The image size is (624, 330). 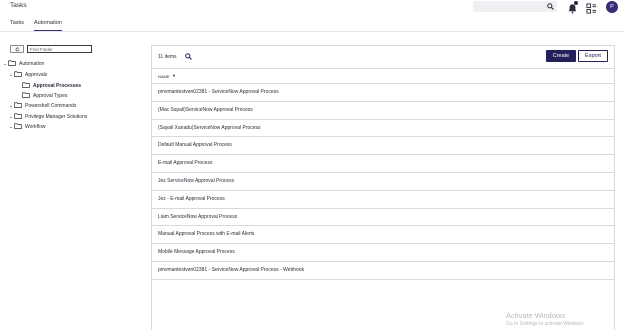 What do you see at coordinates (42, 106) in the screenshot?
I see `tree-item-powershell-commands: ⌄ Powershell Commands` at bounding box center [42, 106].